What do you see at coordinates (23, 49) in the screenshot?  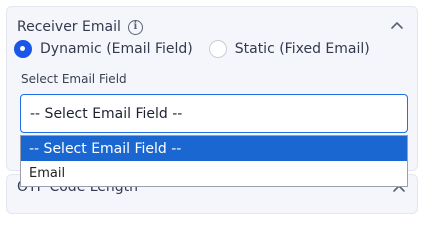 I see `radio-button-dynamic` at bounding box center [23, 49].